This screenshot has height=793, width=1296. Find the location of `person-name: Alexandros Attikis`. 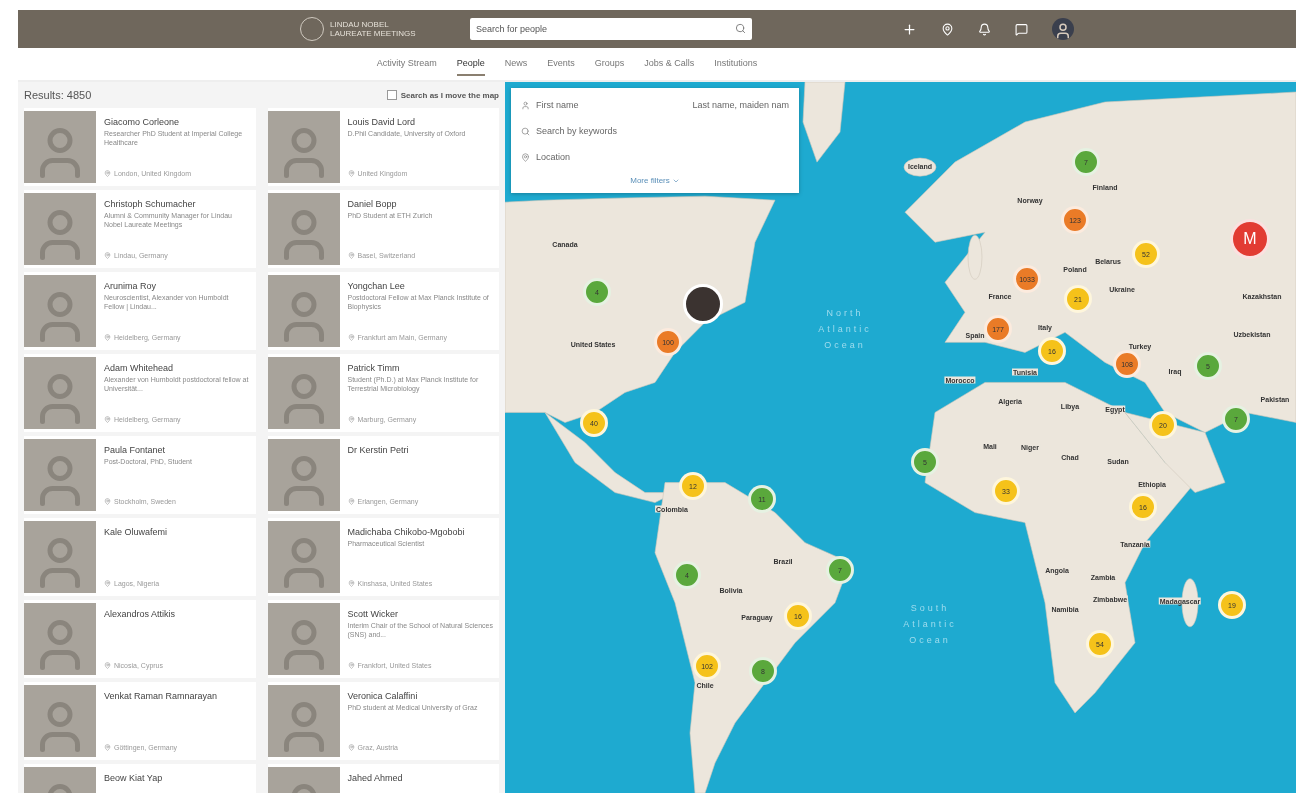

person-name: Alexandros Attikis is located at coordinates (140, 614).